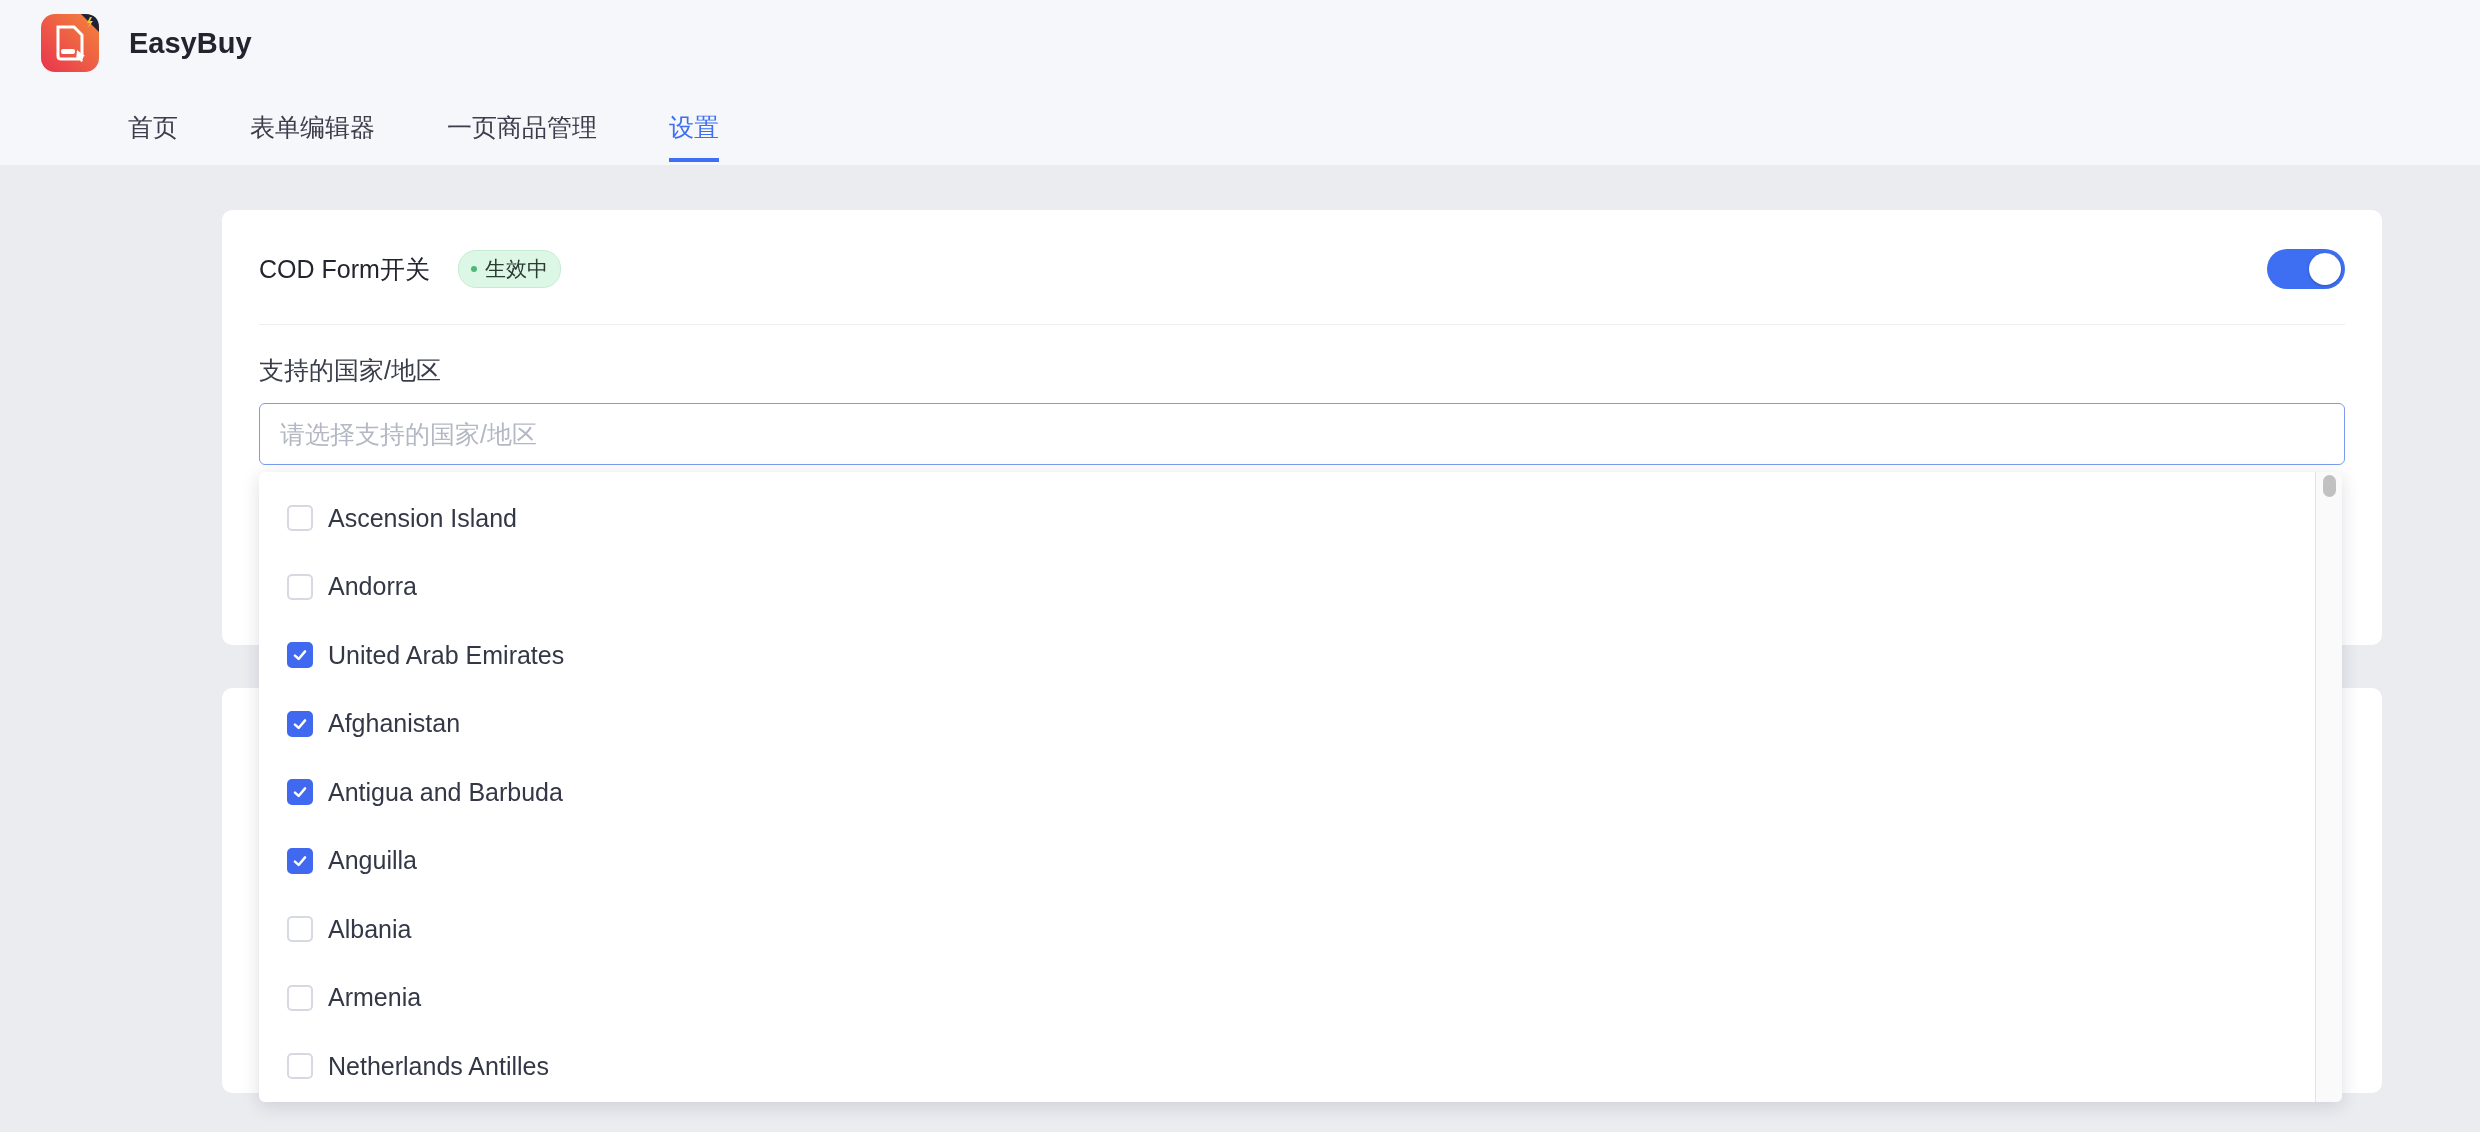 Image resolution: width=2480 pixels, height=1132 pixels. What do you see at coordinates (694, 136) in the screenshot?
I see `nav-tab: 设置` at bounding box center [694, 136].